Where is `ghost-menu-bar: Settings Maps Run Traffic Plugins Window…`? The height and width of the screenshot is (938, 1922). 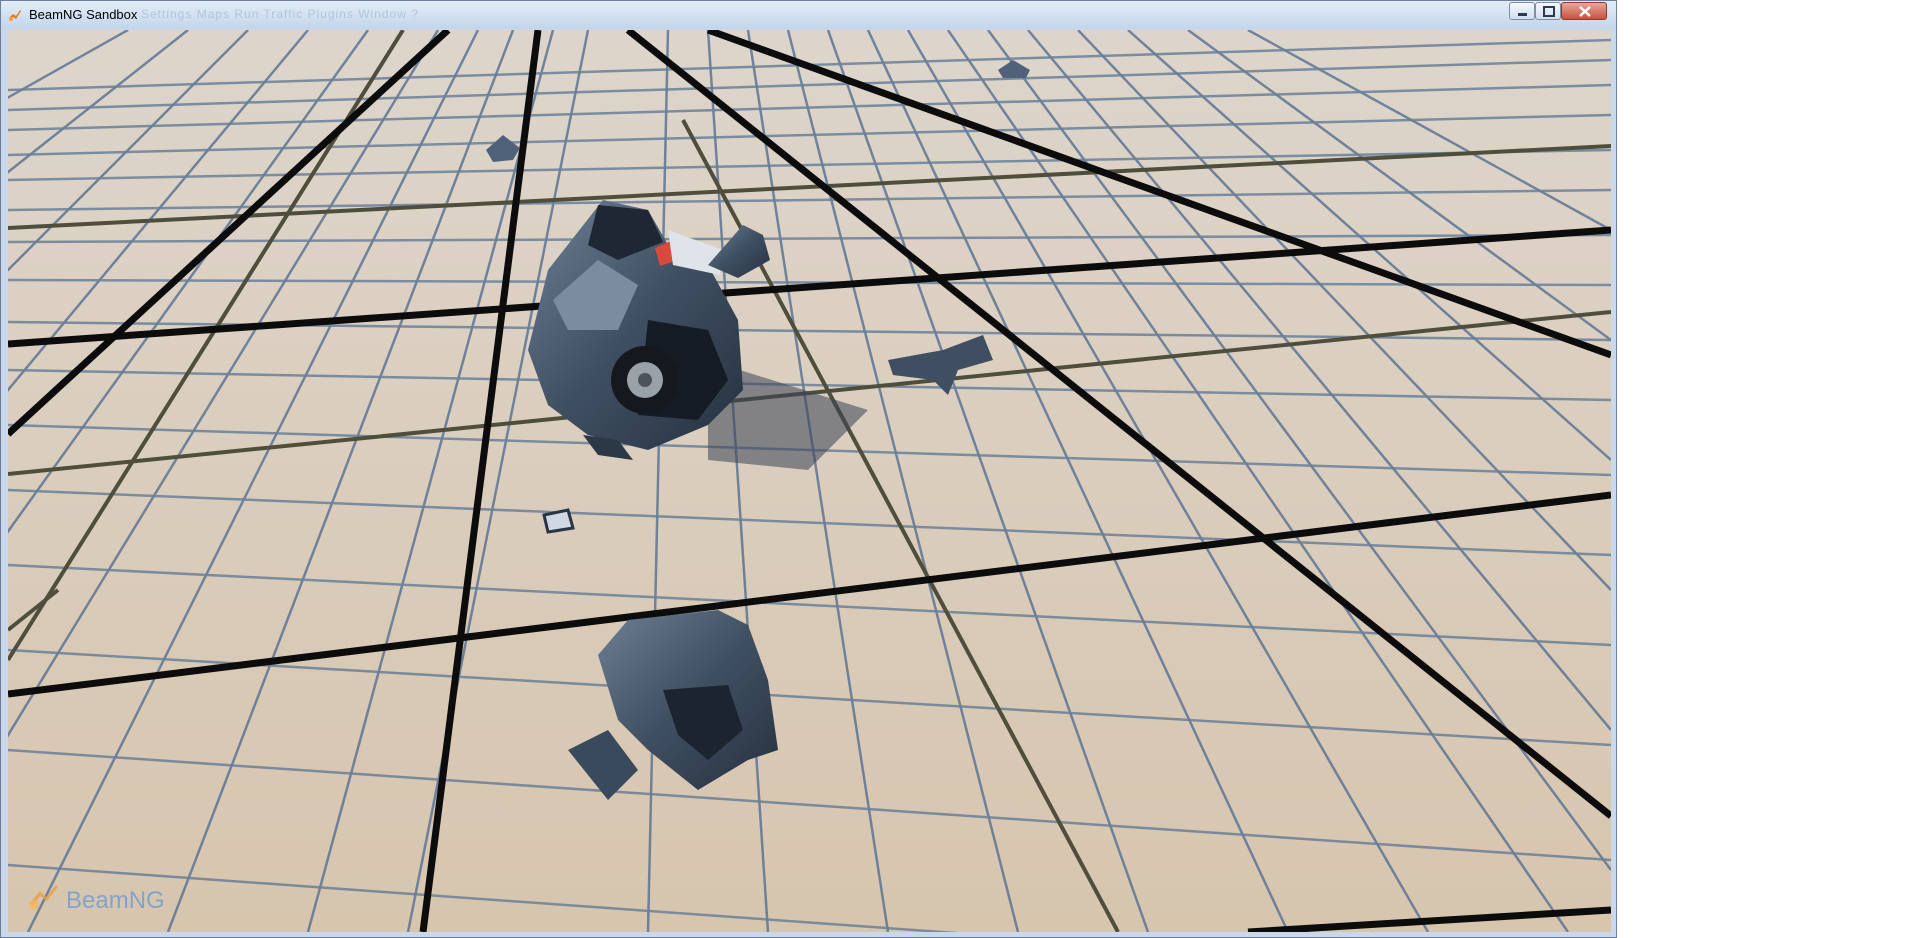
ghost-menu-bar: Settings Maps Run Traffic Plugins Window… is located at coordinates (280, 14).